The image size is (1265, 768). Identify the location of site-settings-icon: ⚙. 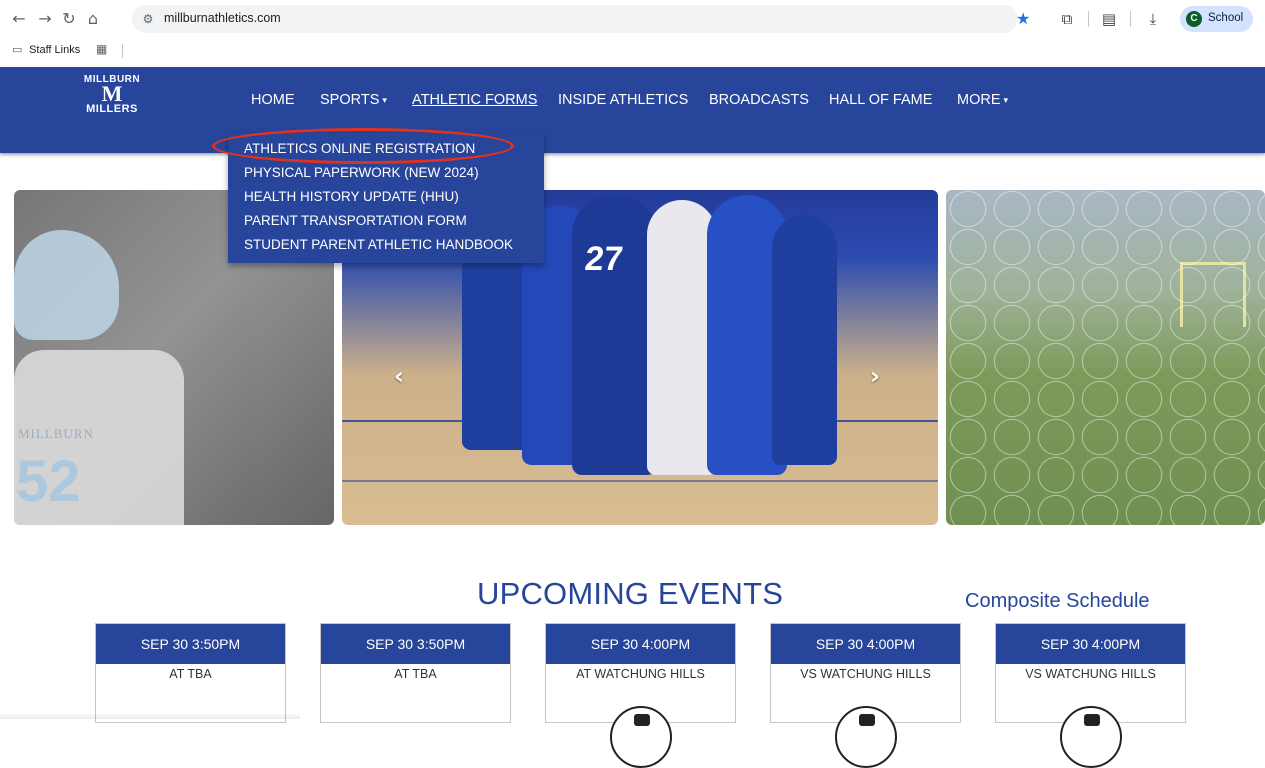
(148, 19).